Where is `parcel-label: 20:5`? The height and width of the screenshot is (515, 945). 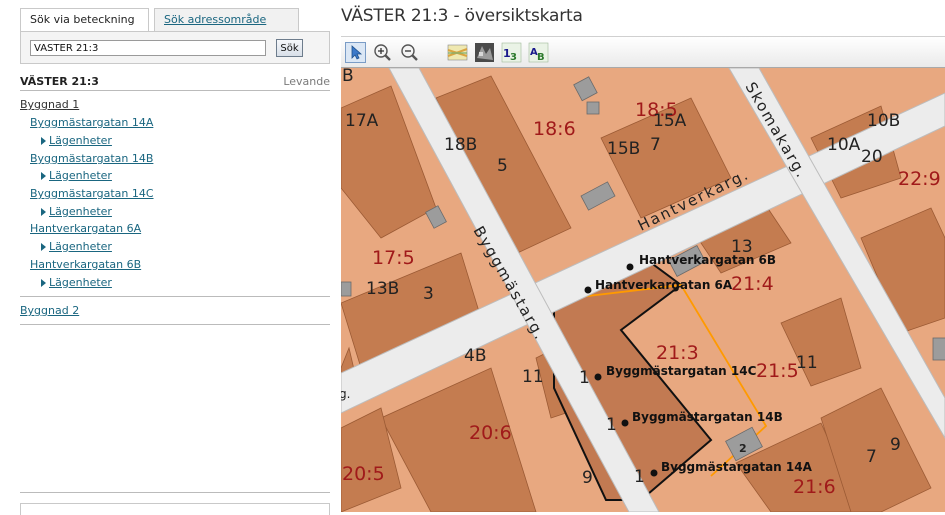
parcel-label: 20:5 is located at coordinates (363, 474).